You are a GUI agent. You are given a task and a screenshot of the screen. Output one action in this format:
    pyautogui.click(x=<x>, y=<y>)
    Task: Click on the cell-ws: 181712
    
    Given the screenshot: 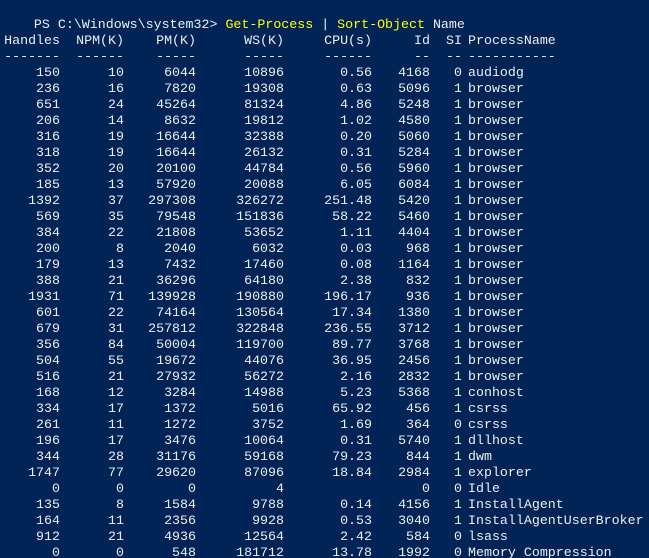 What is the action you would take?
    pyautogui.click(x=260, y=551)
    